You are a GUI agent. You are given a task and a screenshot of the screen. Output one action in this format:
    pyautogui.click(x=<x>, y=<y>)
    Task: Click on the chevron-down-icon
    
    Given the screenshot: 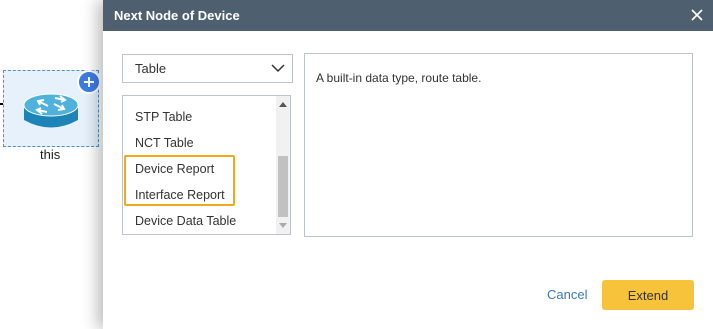 What is the action you would take?
    pyautogui.click(x=278, y=68)
    